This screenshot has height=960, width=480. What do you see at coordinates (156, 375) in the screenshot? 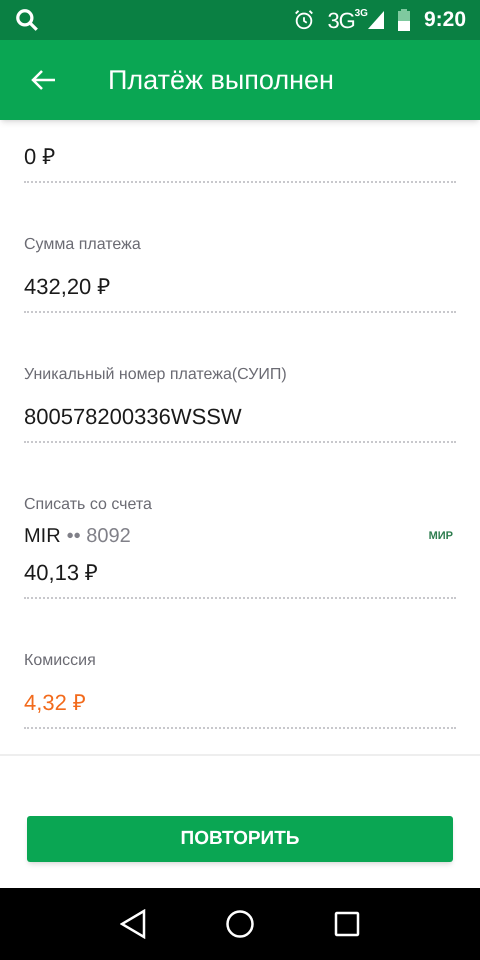
I see `field-label: Уникальный номер платежа(СУИП)` at bounding box center [156, 375].